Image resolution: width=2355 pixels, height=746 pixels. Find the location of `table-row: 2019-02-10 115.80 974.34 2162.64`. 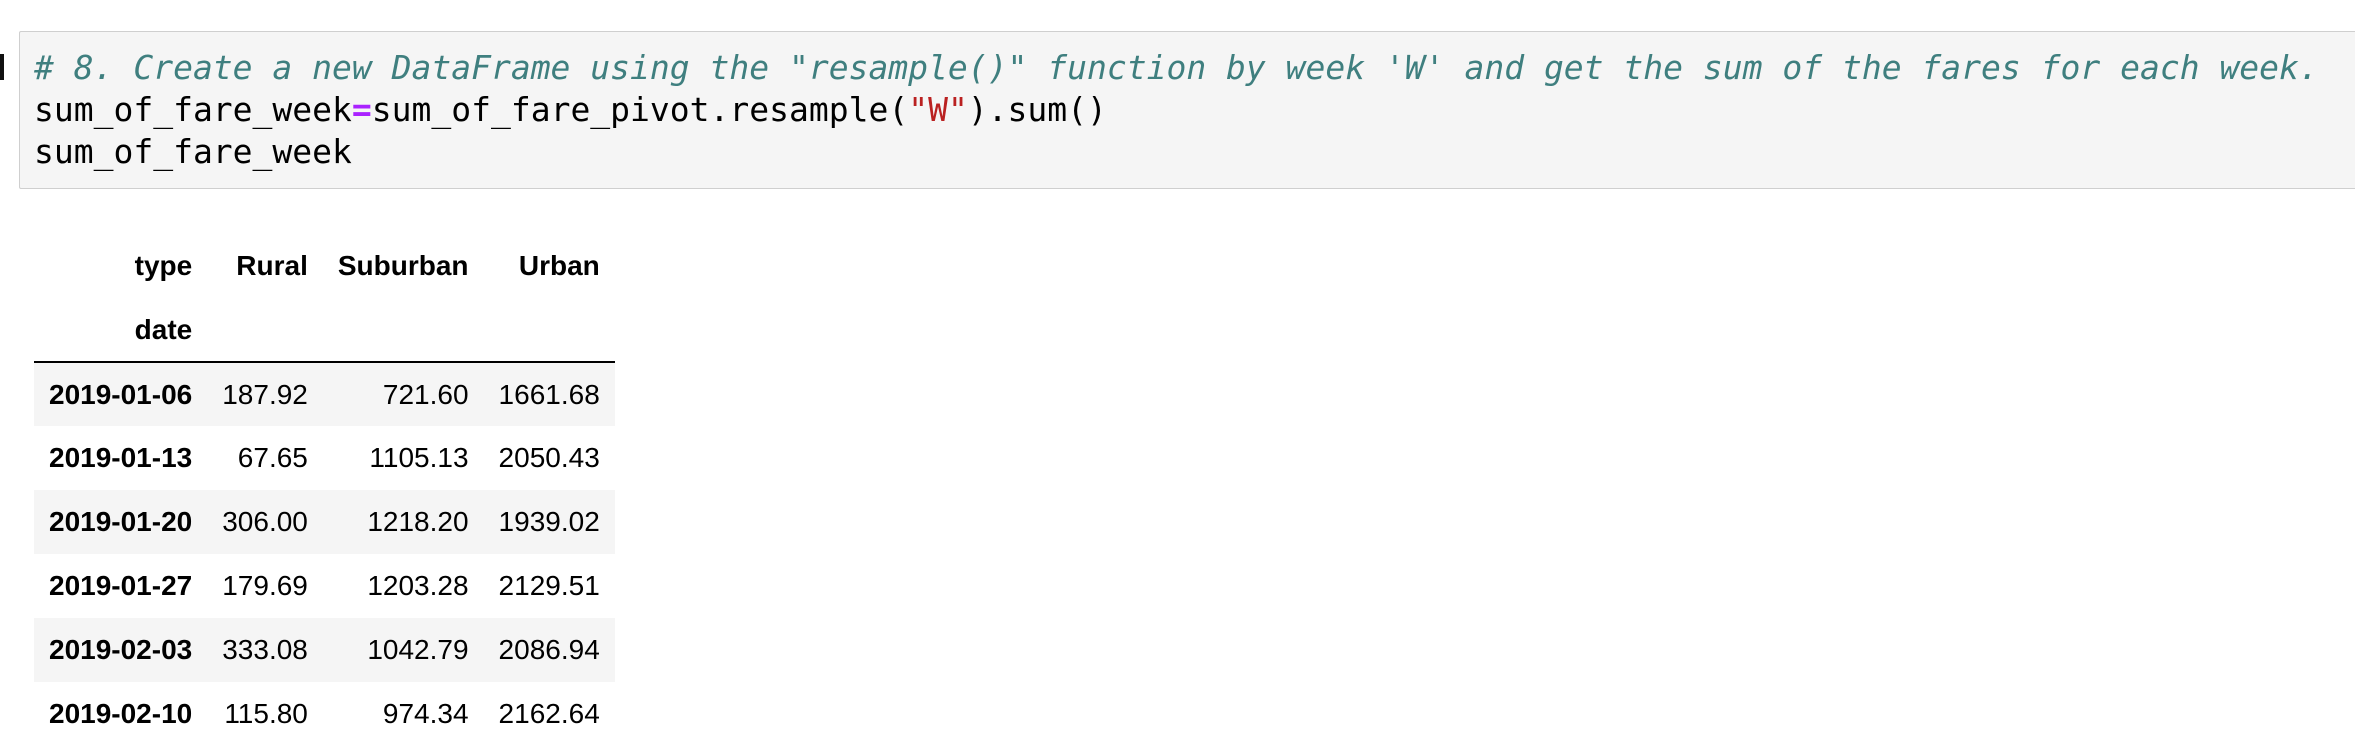

table-row: 2019-02-10 115.80 974.34 2162.64 is located at coordinates (324, 714).